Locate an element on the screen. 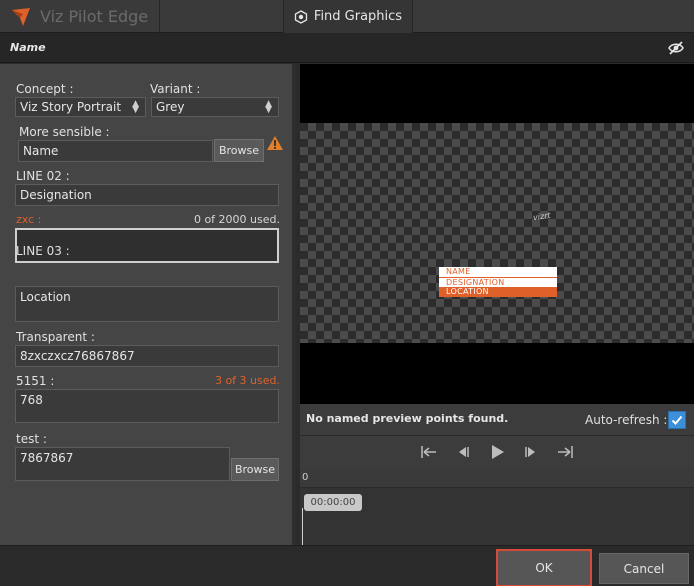 The width and height of the screenshot is (694, 586). 5151-label: 5151 : is located at coordinates (35, 381).